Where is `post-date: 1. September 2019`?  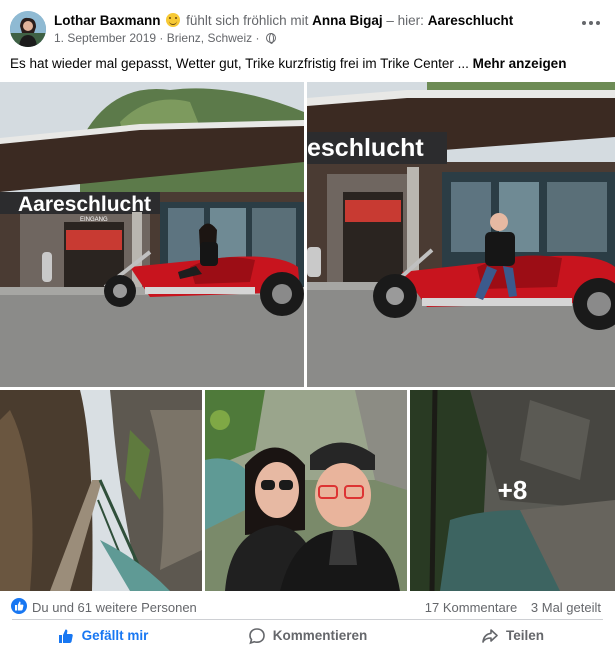 post-date: 1. September 2019 is located at coordinates (105, 38).